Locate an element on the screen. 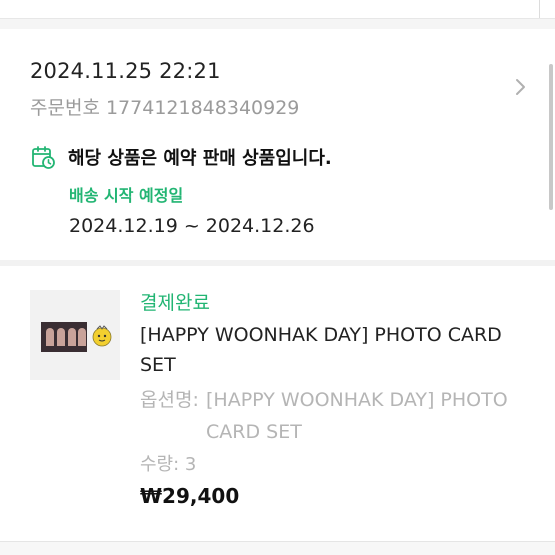 Image resolution: width=555 pixels, height=555 pixels. ship-start-label: 배송 시작 예정일 is located at coordinates (126, 195).